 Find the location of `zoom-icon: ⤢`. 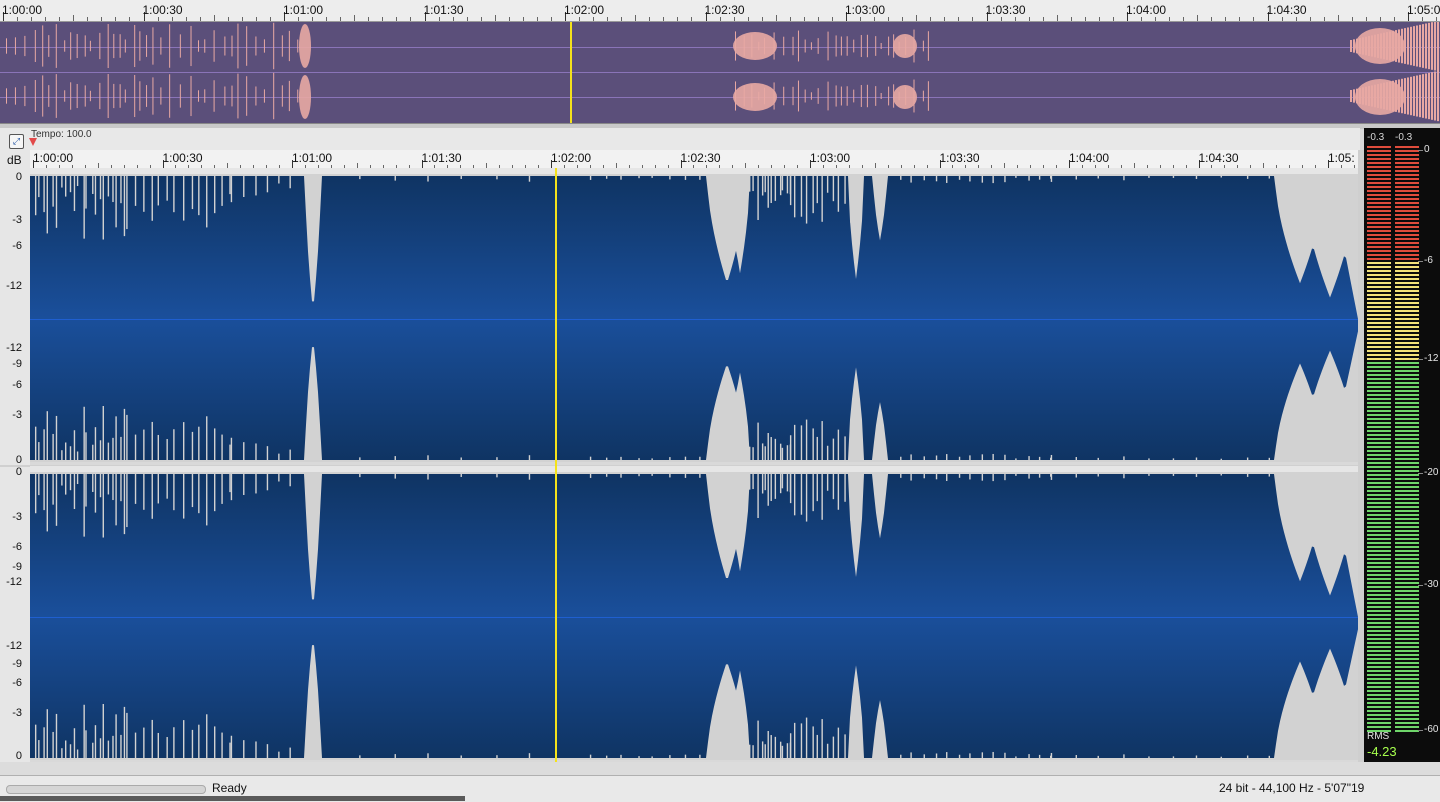

zoom-icon: ⤢ is located at coordinates (16, 141).